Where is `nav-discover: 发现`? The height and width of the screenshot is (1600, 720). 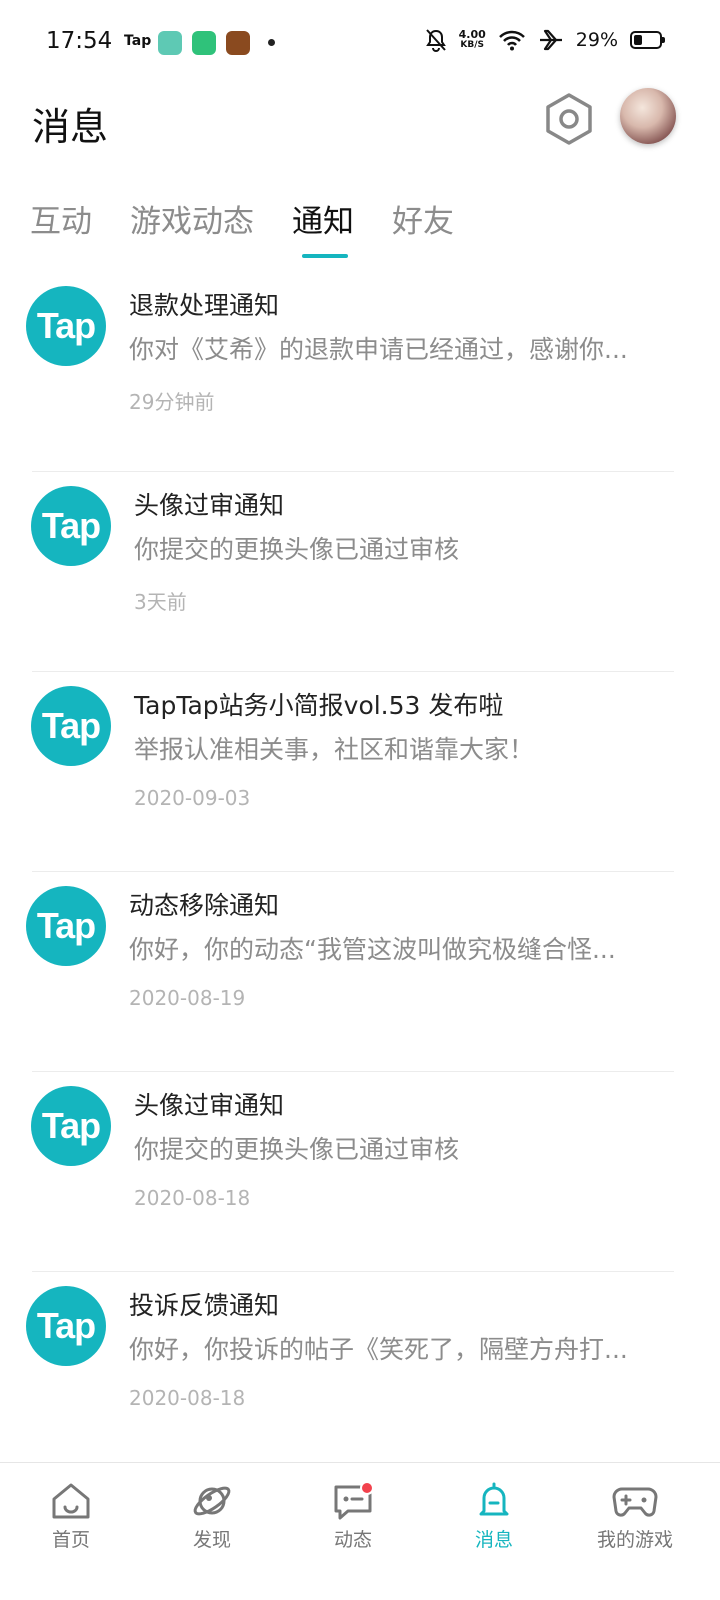
nav-discover: 发现 is located at coordinates (212, 1516).